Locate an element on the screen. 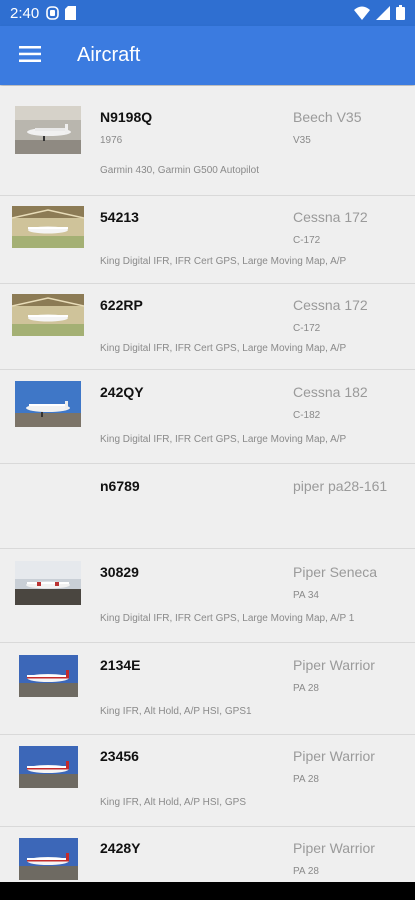  sky-plane-photo is located at coordinates (48, 404).